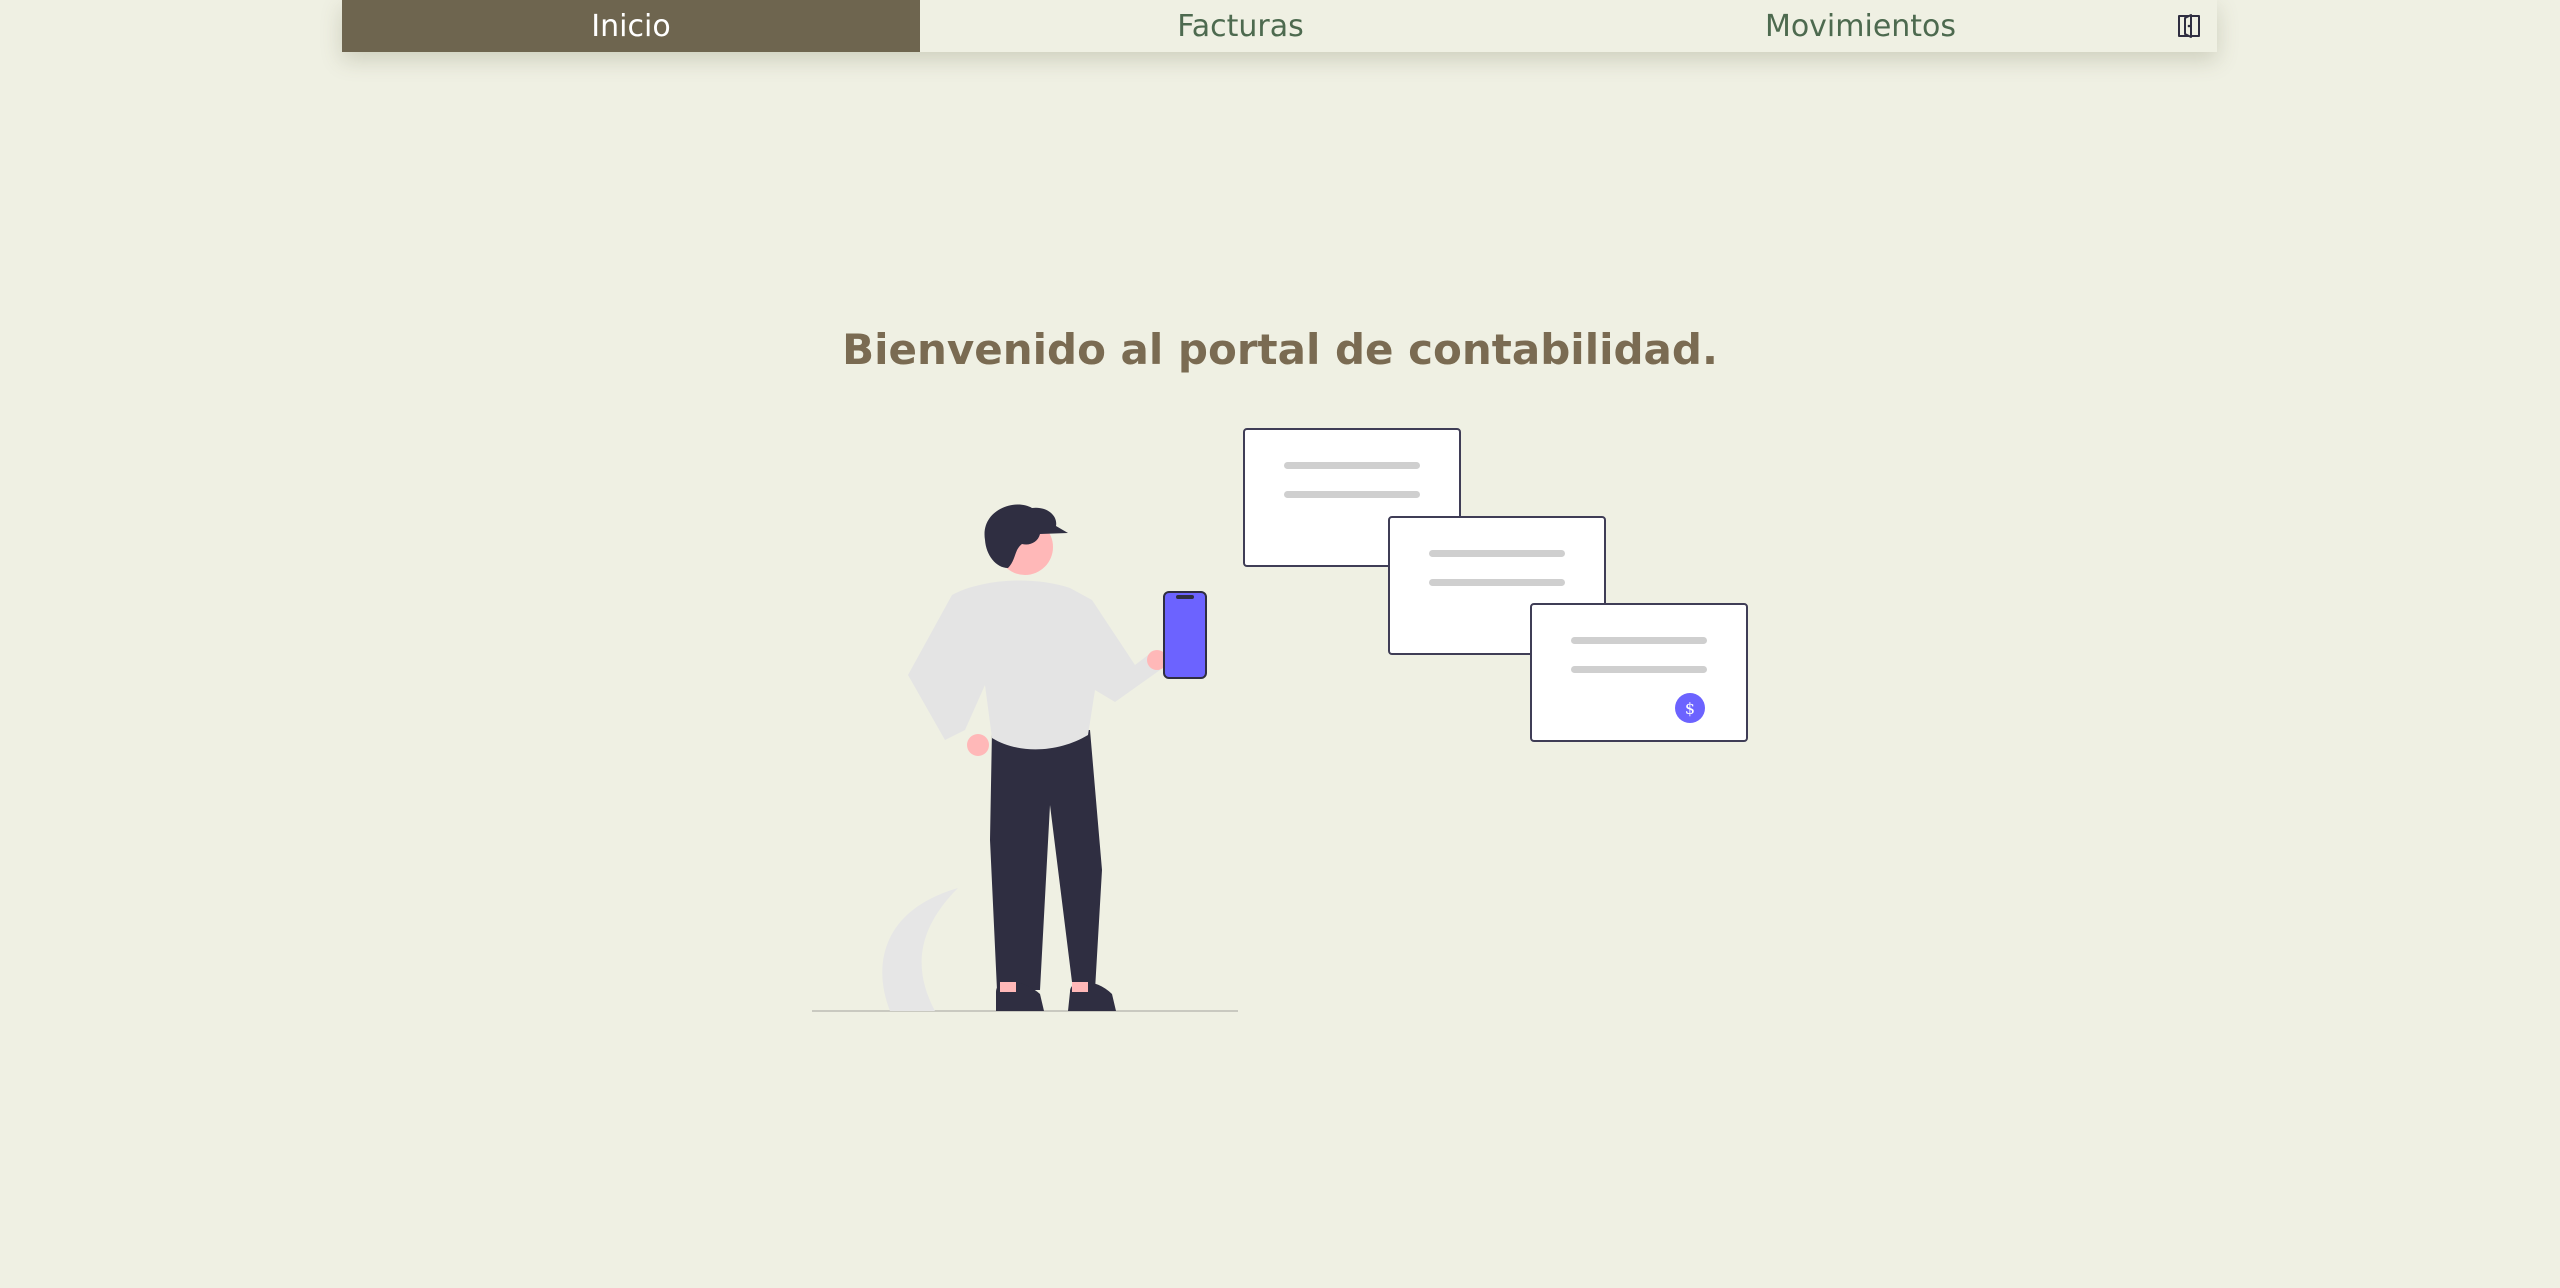 The height and width of the screenshot is (1288, 2560). Describe the element at coordinates (1240, 26) in the screenshot. I see `nav-item-facturas: Facturas` at that location.